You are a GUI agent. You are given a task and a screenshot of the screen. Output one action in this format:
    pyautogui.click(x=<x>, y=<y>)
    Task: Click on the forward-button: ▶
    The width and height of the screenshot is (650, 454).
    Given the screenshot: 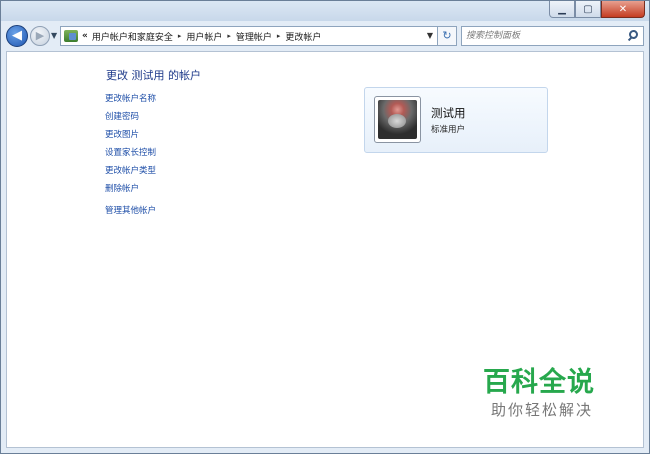 What is the action you would take?
    pyautogui.click(x=40, y=36)
    